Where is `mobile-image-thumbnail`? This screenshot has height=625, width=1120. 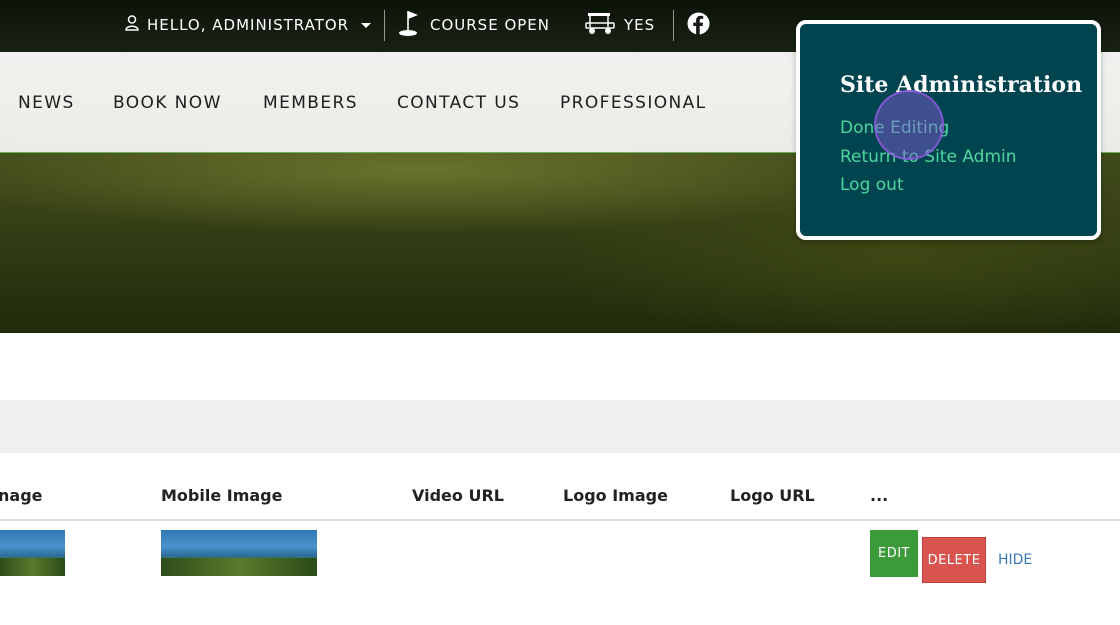
mobile-image-thumbnail is located at coordinates (239, 553).